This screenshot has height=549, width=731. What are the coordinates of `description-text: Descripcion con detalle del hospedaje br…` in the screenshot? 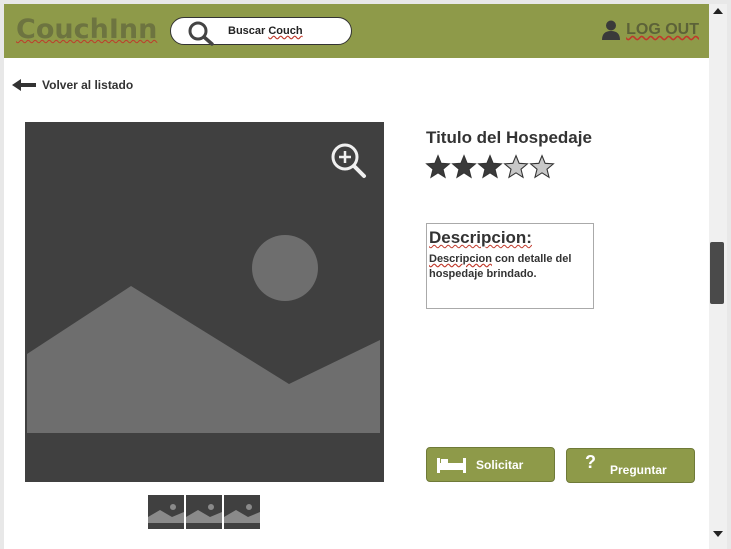 It's located at (500, 266).